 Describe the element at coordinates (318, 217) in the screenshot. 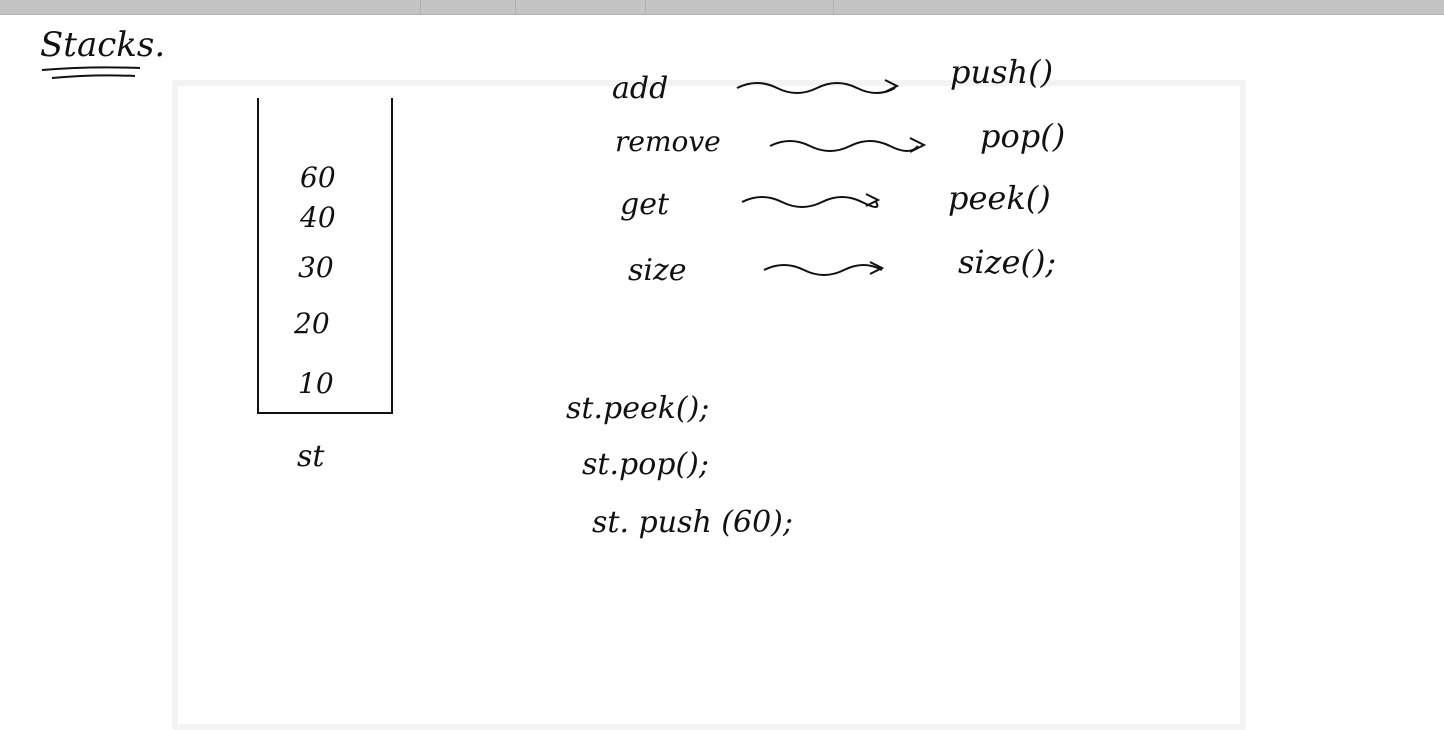

I see `stack-item: 40` at that location.